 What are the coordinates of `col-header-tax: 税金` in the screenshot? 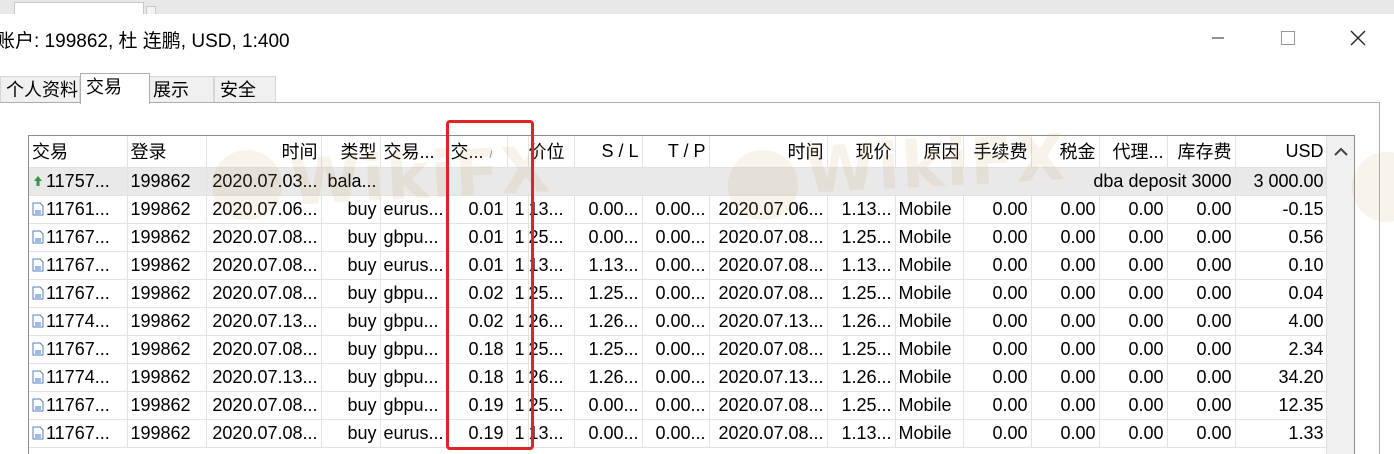 It's located at (1065, 152).